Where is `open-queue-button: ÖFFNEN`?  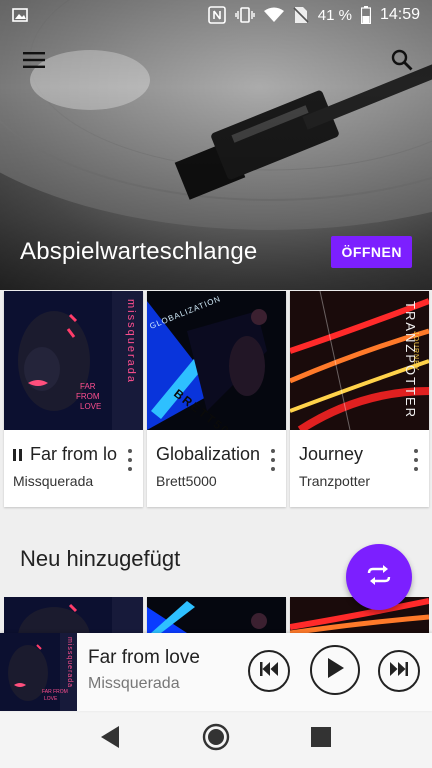
open-queue-button: ÖFFNEN is located at coordinates (371, 252).